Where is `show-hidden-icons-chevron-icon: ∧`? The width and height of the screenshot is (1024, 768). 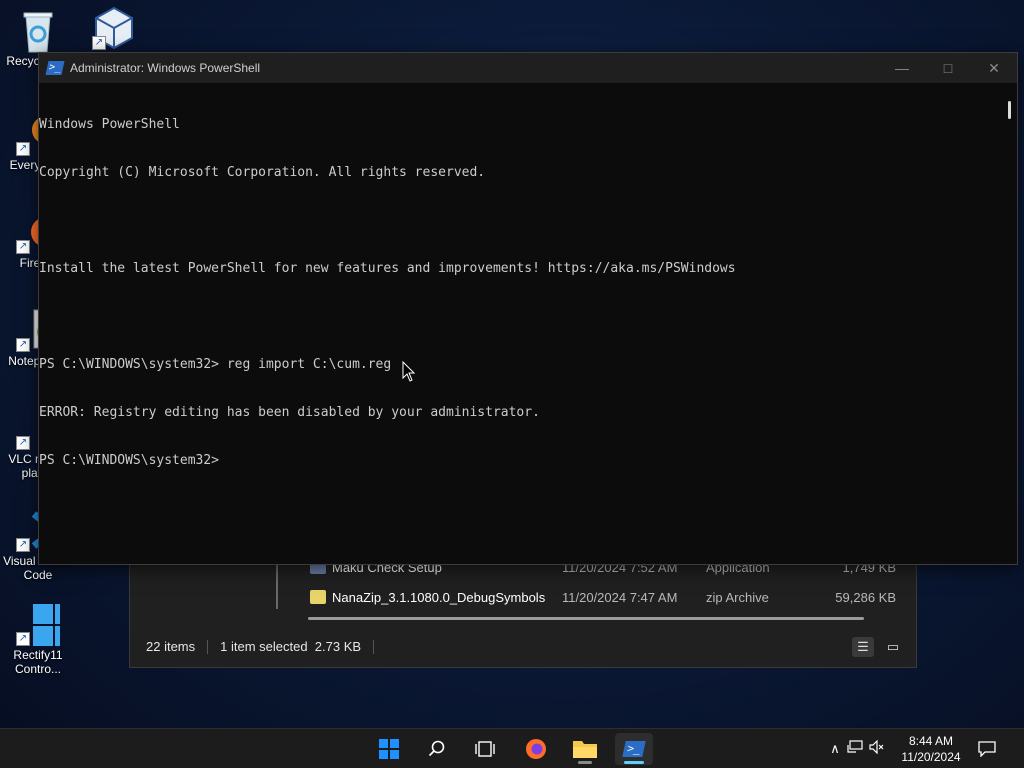
show-hidden-icons-chevron-icon: ∧ is located at coordinates (835, 749).